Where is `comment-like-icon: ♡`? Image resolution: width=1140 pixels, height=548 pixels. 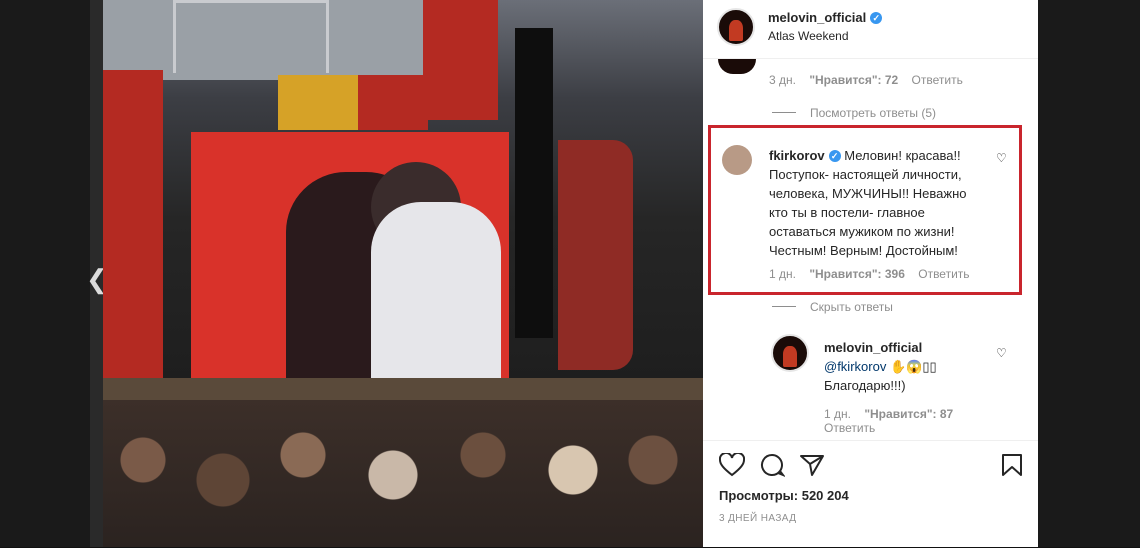 comment-like-icon: ♡ is located at coordinates (1001, 353).